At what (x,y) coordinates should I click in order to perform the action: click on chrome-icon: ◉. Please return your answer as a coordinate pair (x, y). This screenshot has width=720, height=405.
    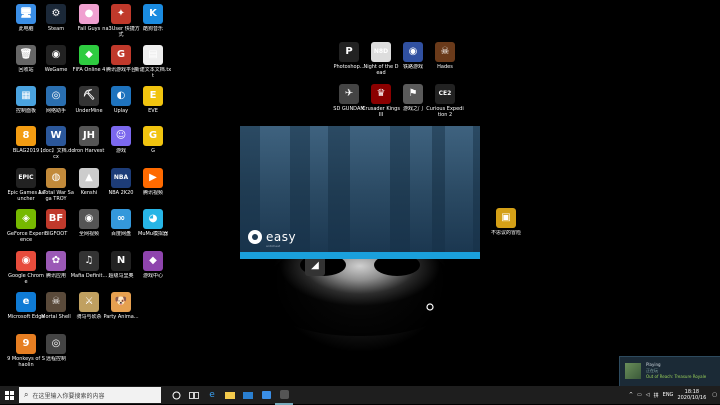
    Looking at the image, I should click on (26, 261).